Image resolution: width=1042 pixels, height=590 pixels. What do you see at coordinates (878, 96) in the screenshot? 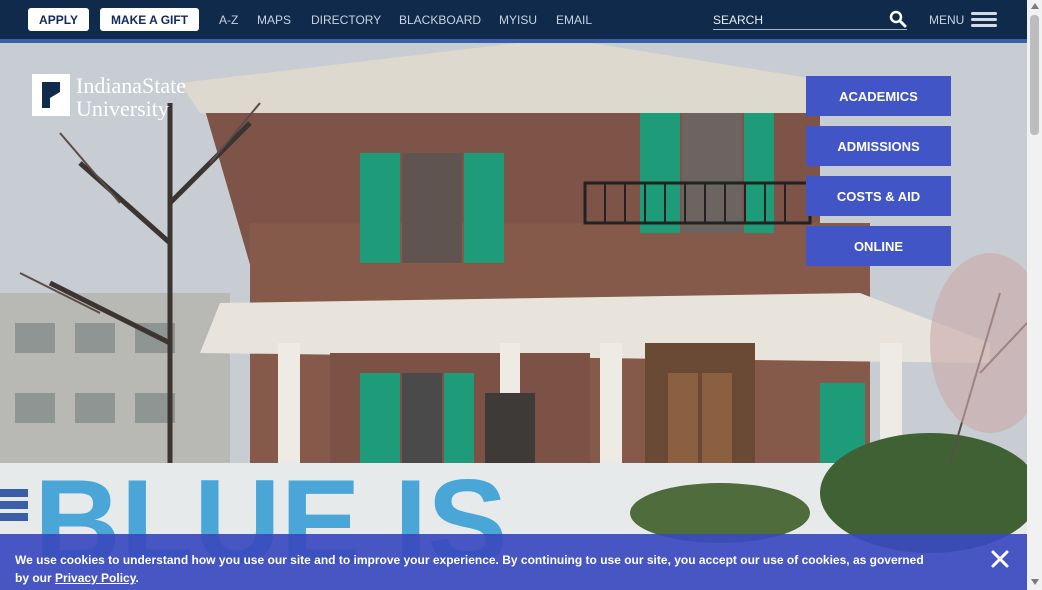
I see `nav-academics-button: ACADEMICS` at bounding box center [878, 96].